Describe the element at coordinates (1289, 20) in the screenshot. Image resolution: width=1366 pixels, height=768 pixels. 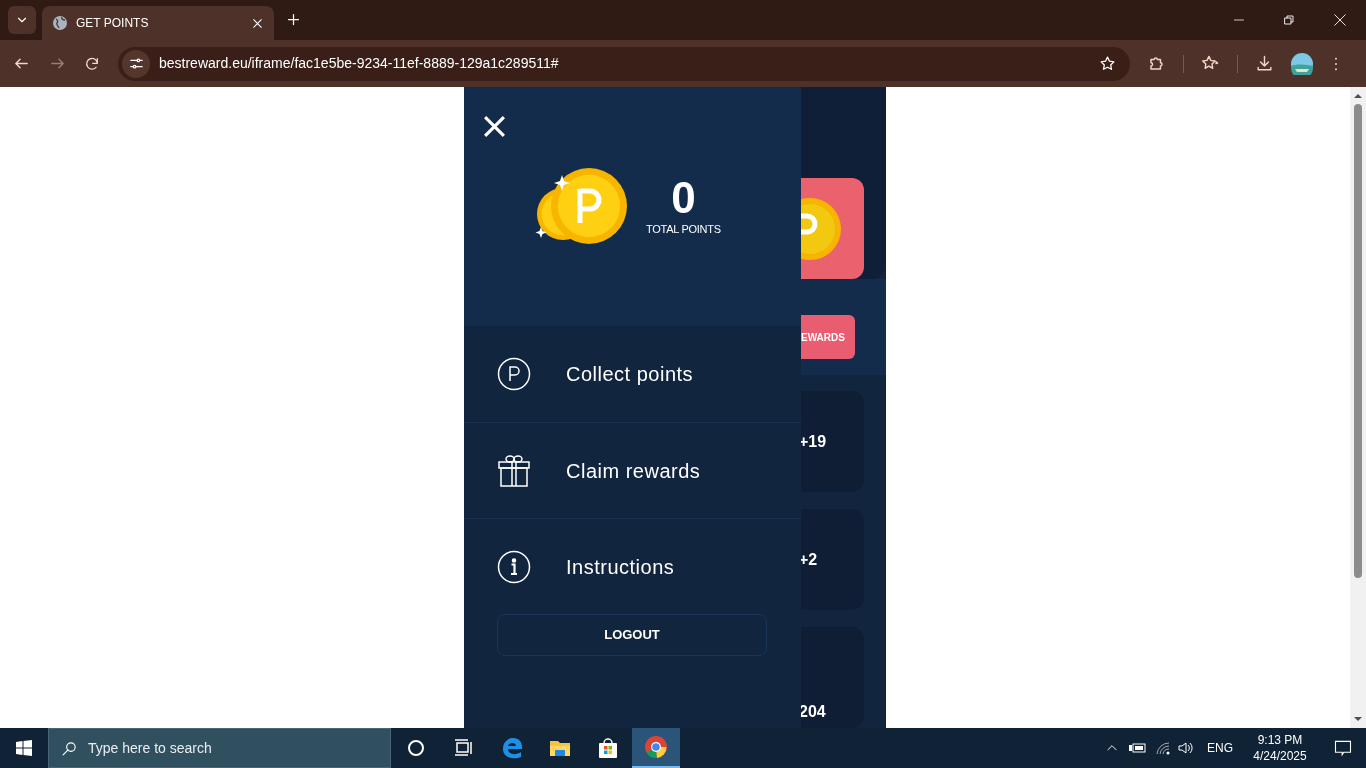
I see `restore-icon` at that location.